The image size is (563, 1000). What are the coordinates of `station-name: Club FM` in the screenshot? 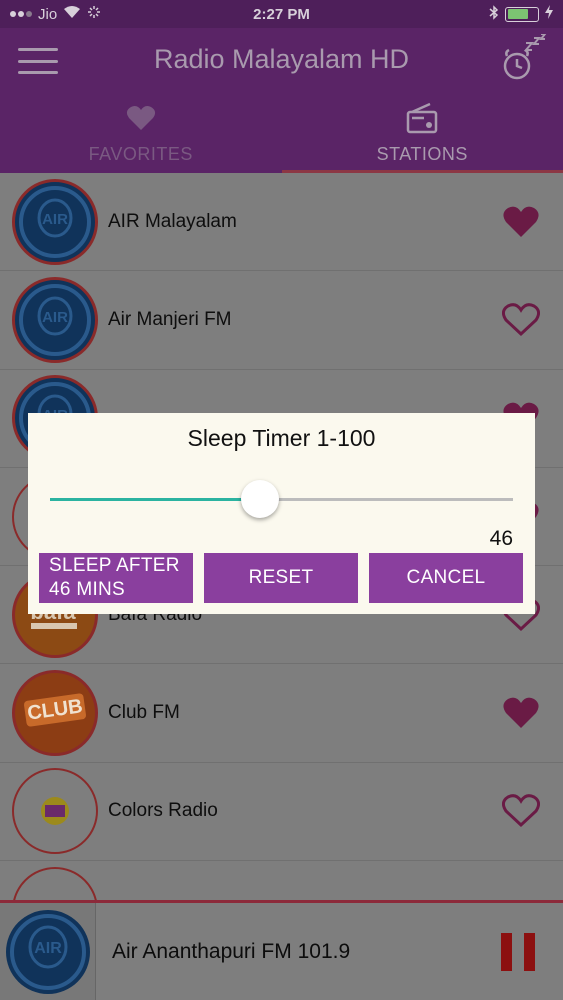 It's located at (144, 713).